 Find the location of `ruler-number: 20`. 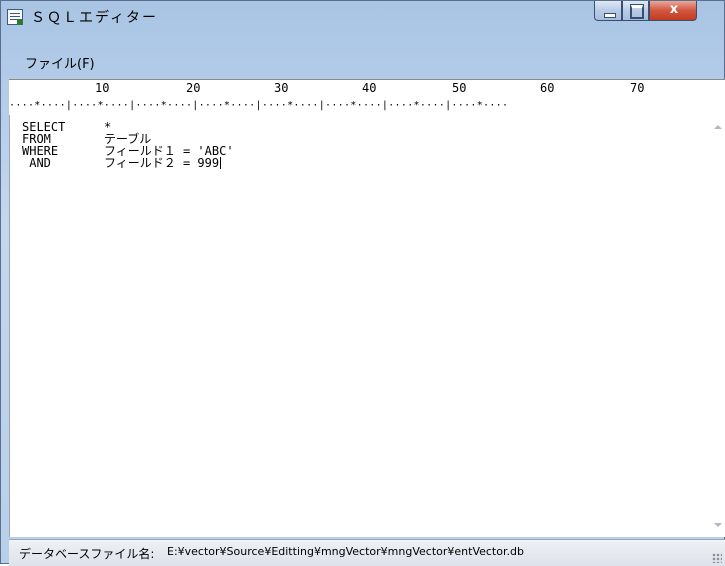

ruler-number: 20 is located at coordinates (193, 88).